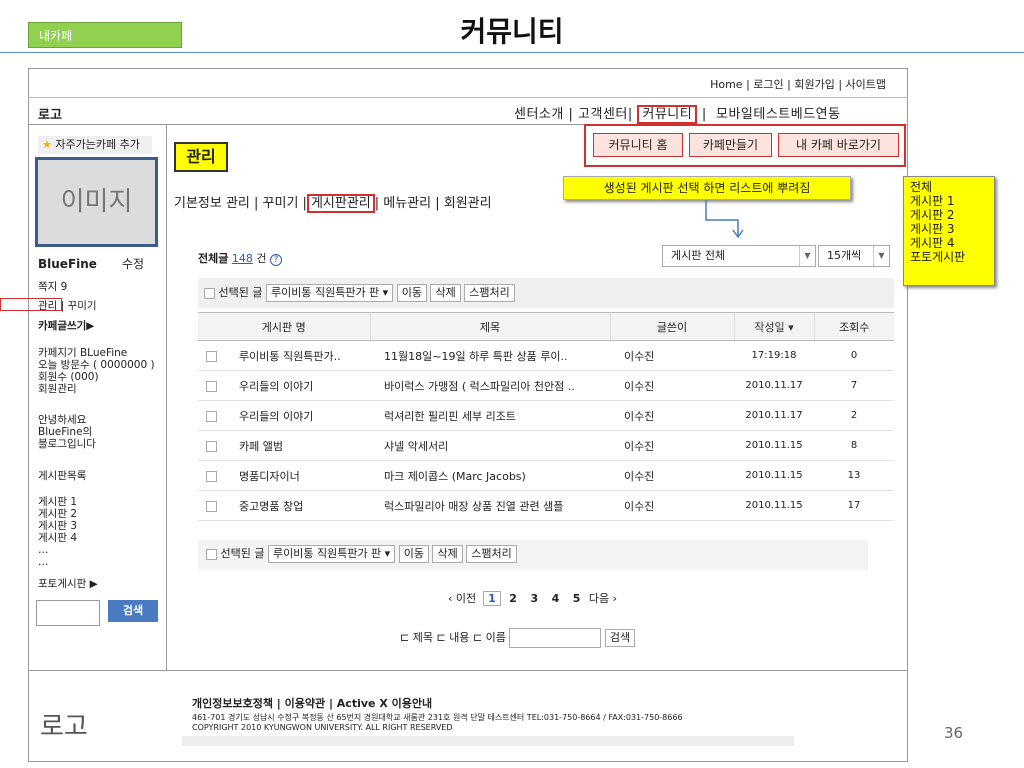 This screenshot has width=1024, height=768. Describe the element at coordinates (284, 475) in the screenshot. I see `cell-board: 명품디자이너` at that location.